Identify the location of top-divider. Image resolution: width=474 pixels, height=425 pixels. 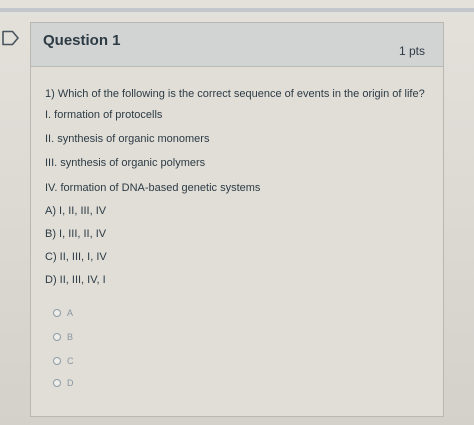
(237, 10).